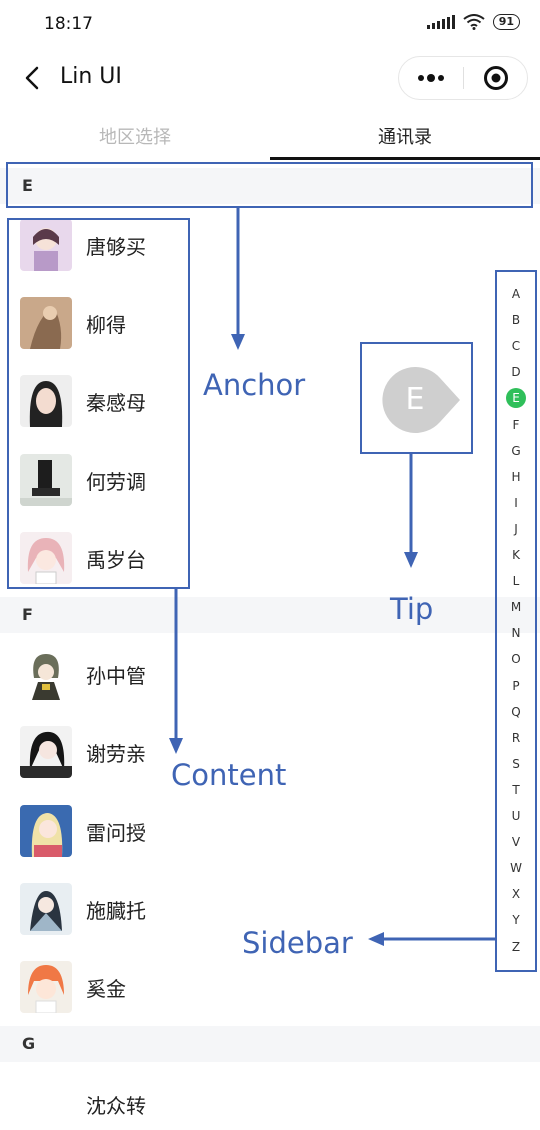 This screenshot has height=1130, width=540. I want to click on content-label: Content, so click(229, 775).